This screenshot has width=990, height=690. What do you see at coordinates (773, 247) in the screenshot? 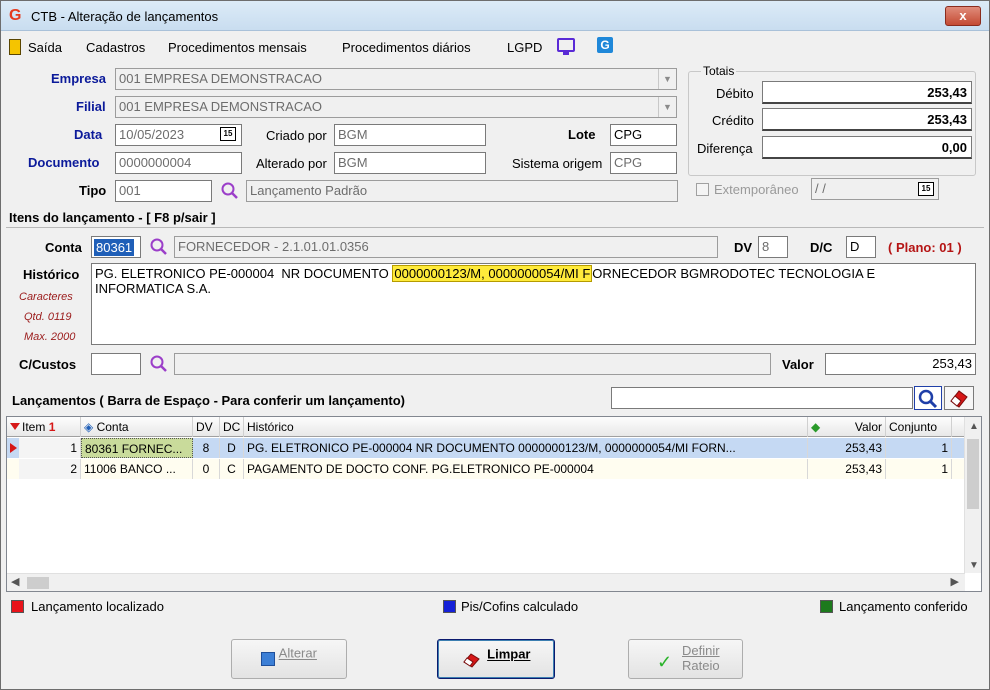
I see `dv-field: 8` at bounding box center [773, 247].